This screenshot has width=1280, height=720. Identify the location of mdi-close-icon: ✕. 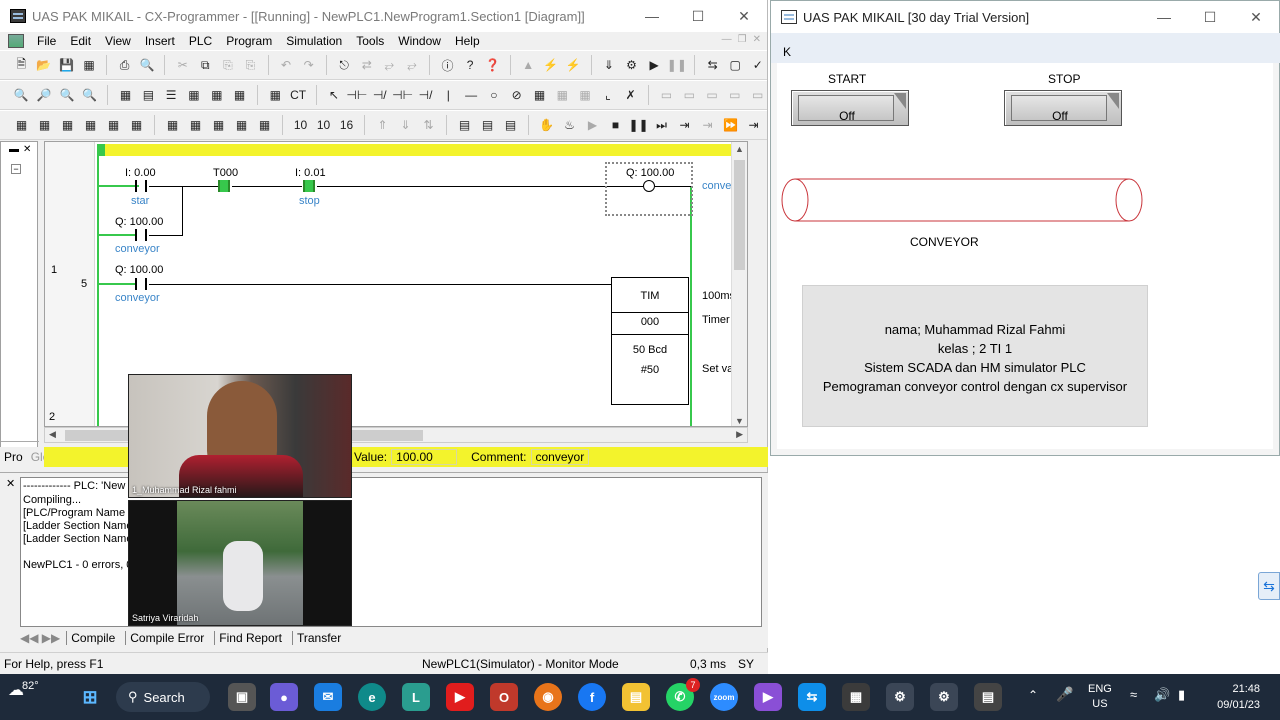
(757, 39).